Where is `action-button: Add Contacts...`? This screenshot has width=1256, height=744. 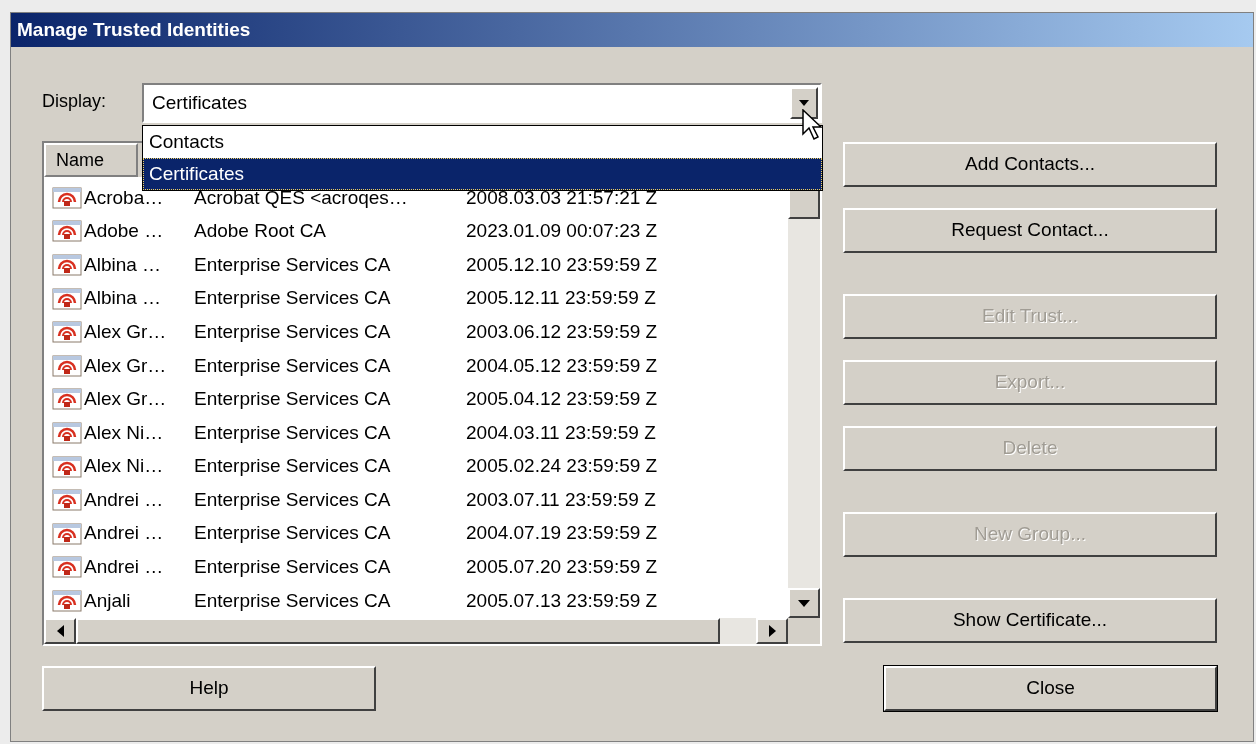
action-button: Add Contacts... is located at coordinates (1030, 164).